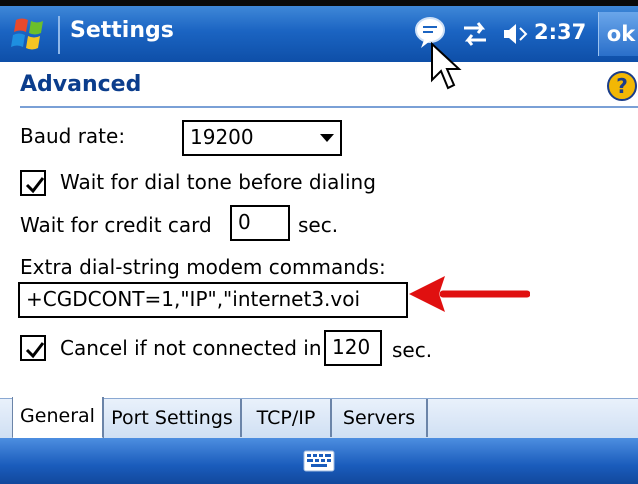 This screenshot has width=638, height=484. What do you see at coordinates (380, 418) in the screenshot?
I see `tab-servers: Servers` at bounding box center [380, 418].